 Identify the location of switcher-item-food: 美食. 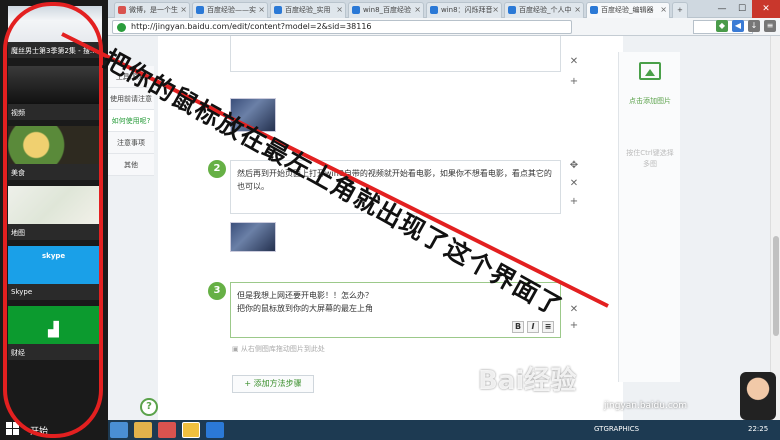
(55, 153).